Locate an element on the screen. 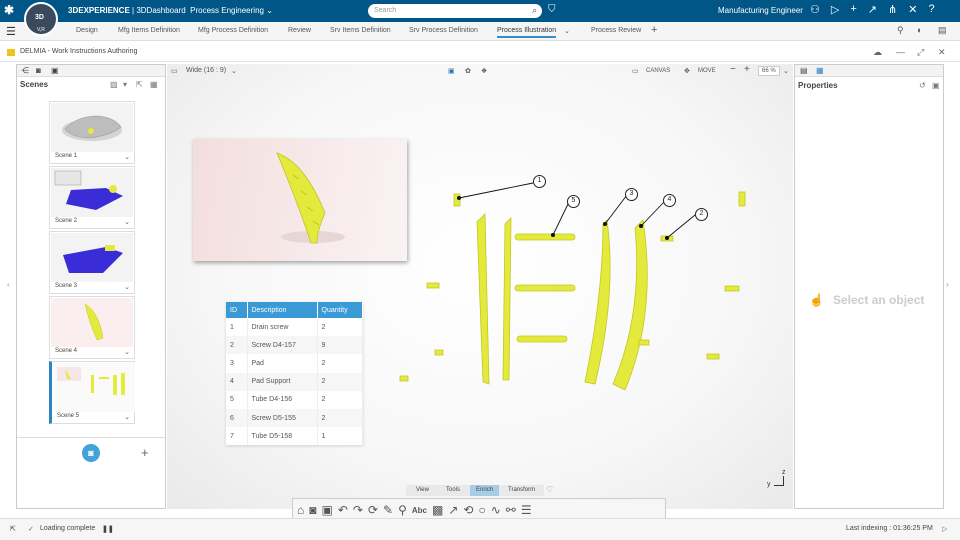  collapse-left-icon: ‹ is located at coordinates (8, 284).